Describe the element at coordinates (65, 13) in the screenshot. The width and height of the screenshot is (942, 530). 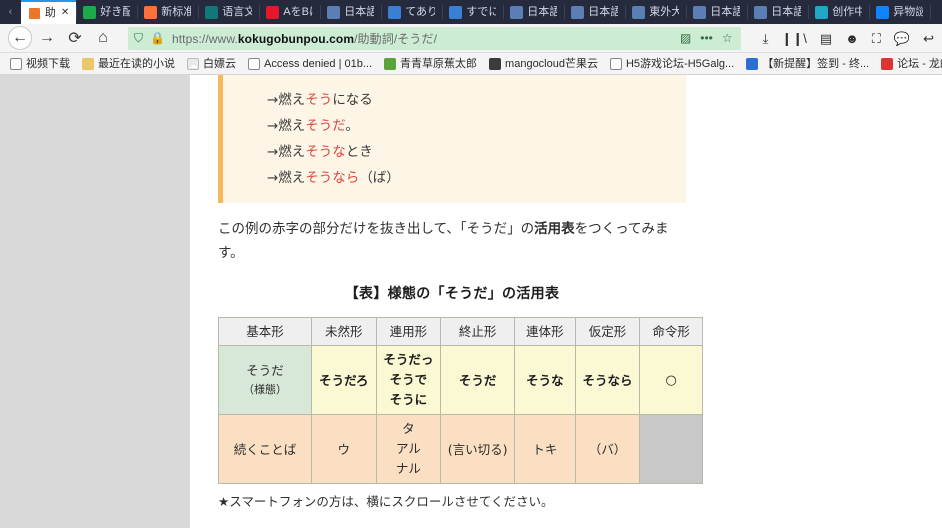
I see `close-icon: ✕` at that location.